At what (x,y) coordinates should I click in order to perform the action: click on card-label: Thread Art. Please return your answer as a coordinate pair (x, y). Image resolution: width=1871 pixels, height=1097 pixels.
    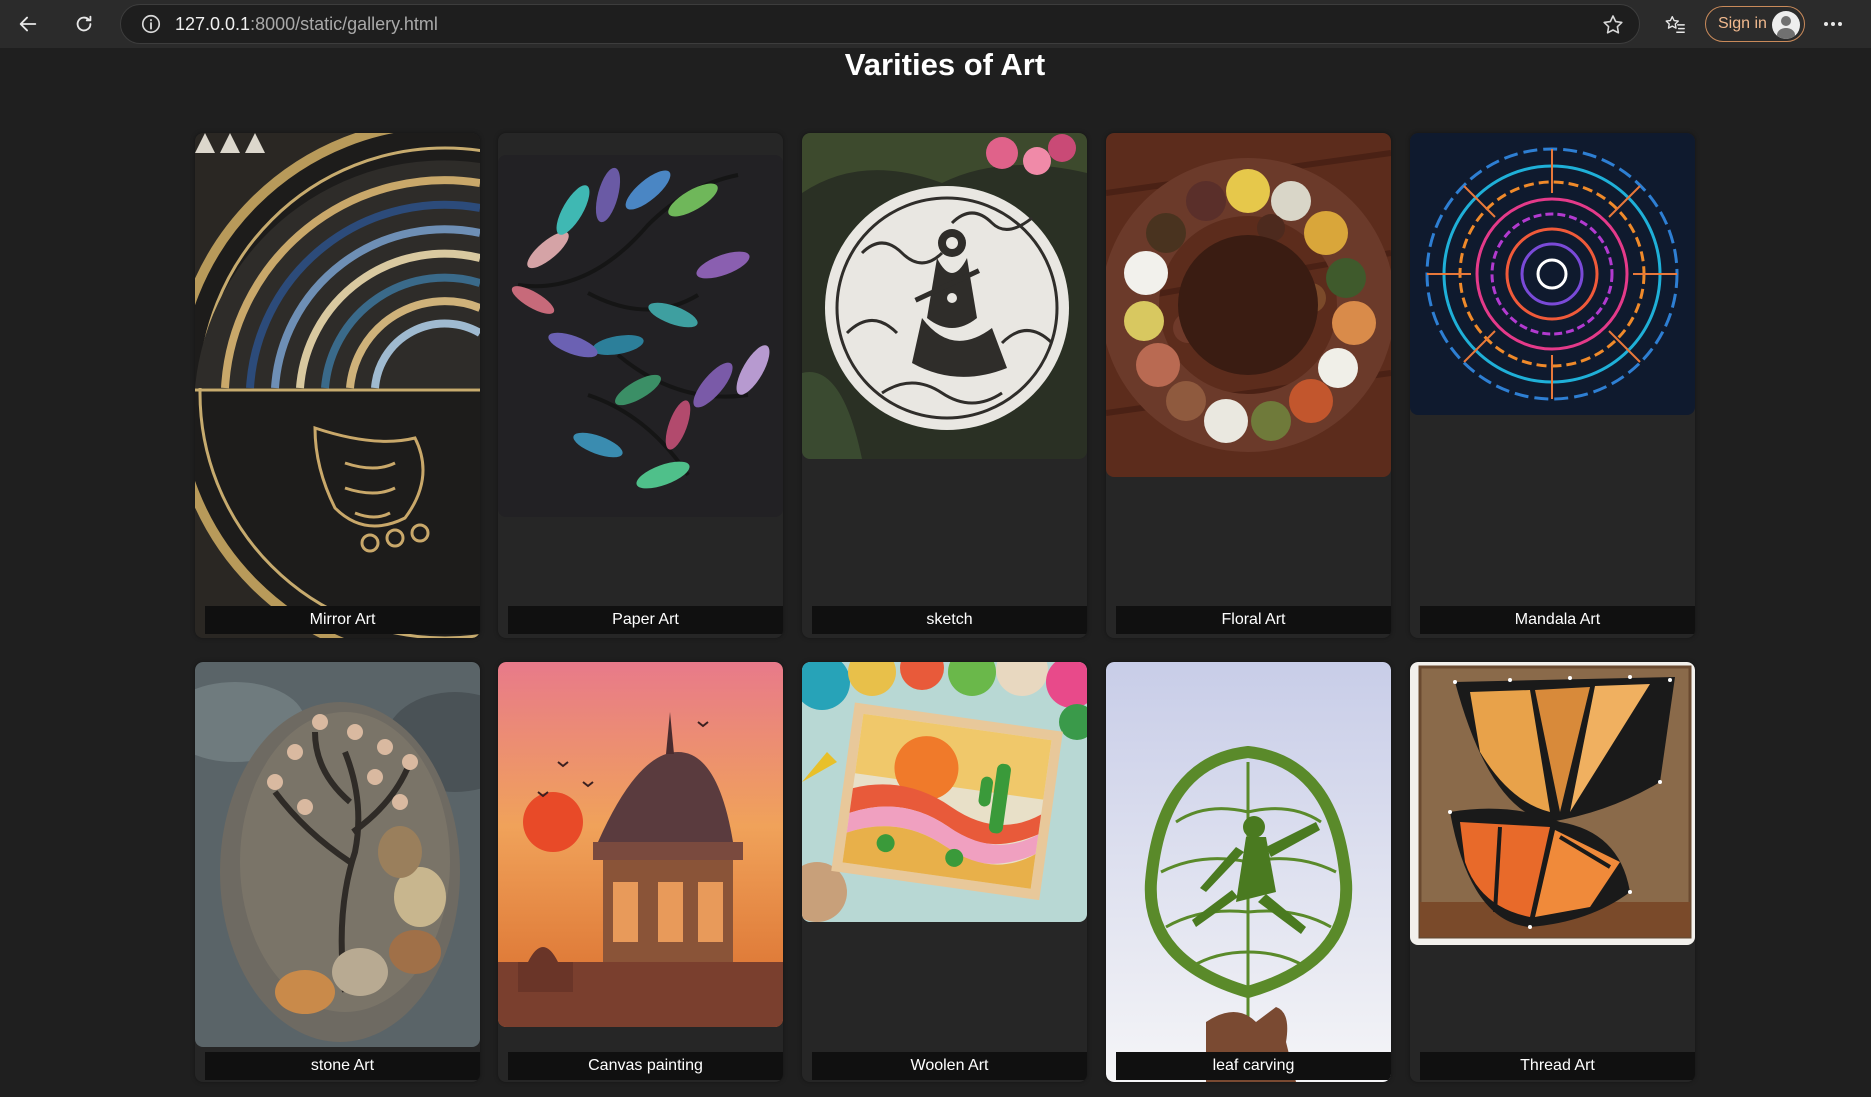
    Looking at the image, I should click on (1557, 1066).